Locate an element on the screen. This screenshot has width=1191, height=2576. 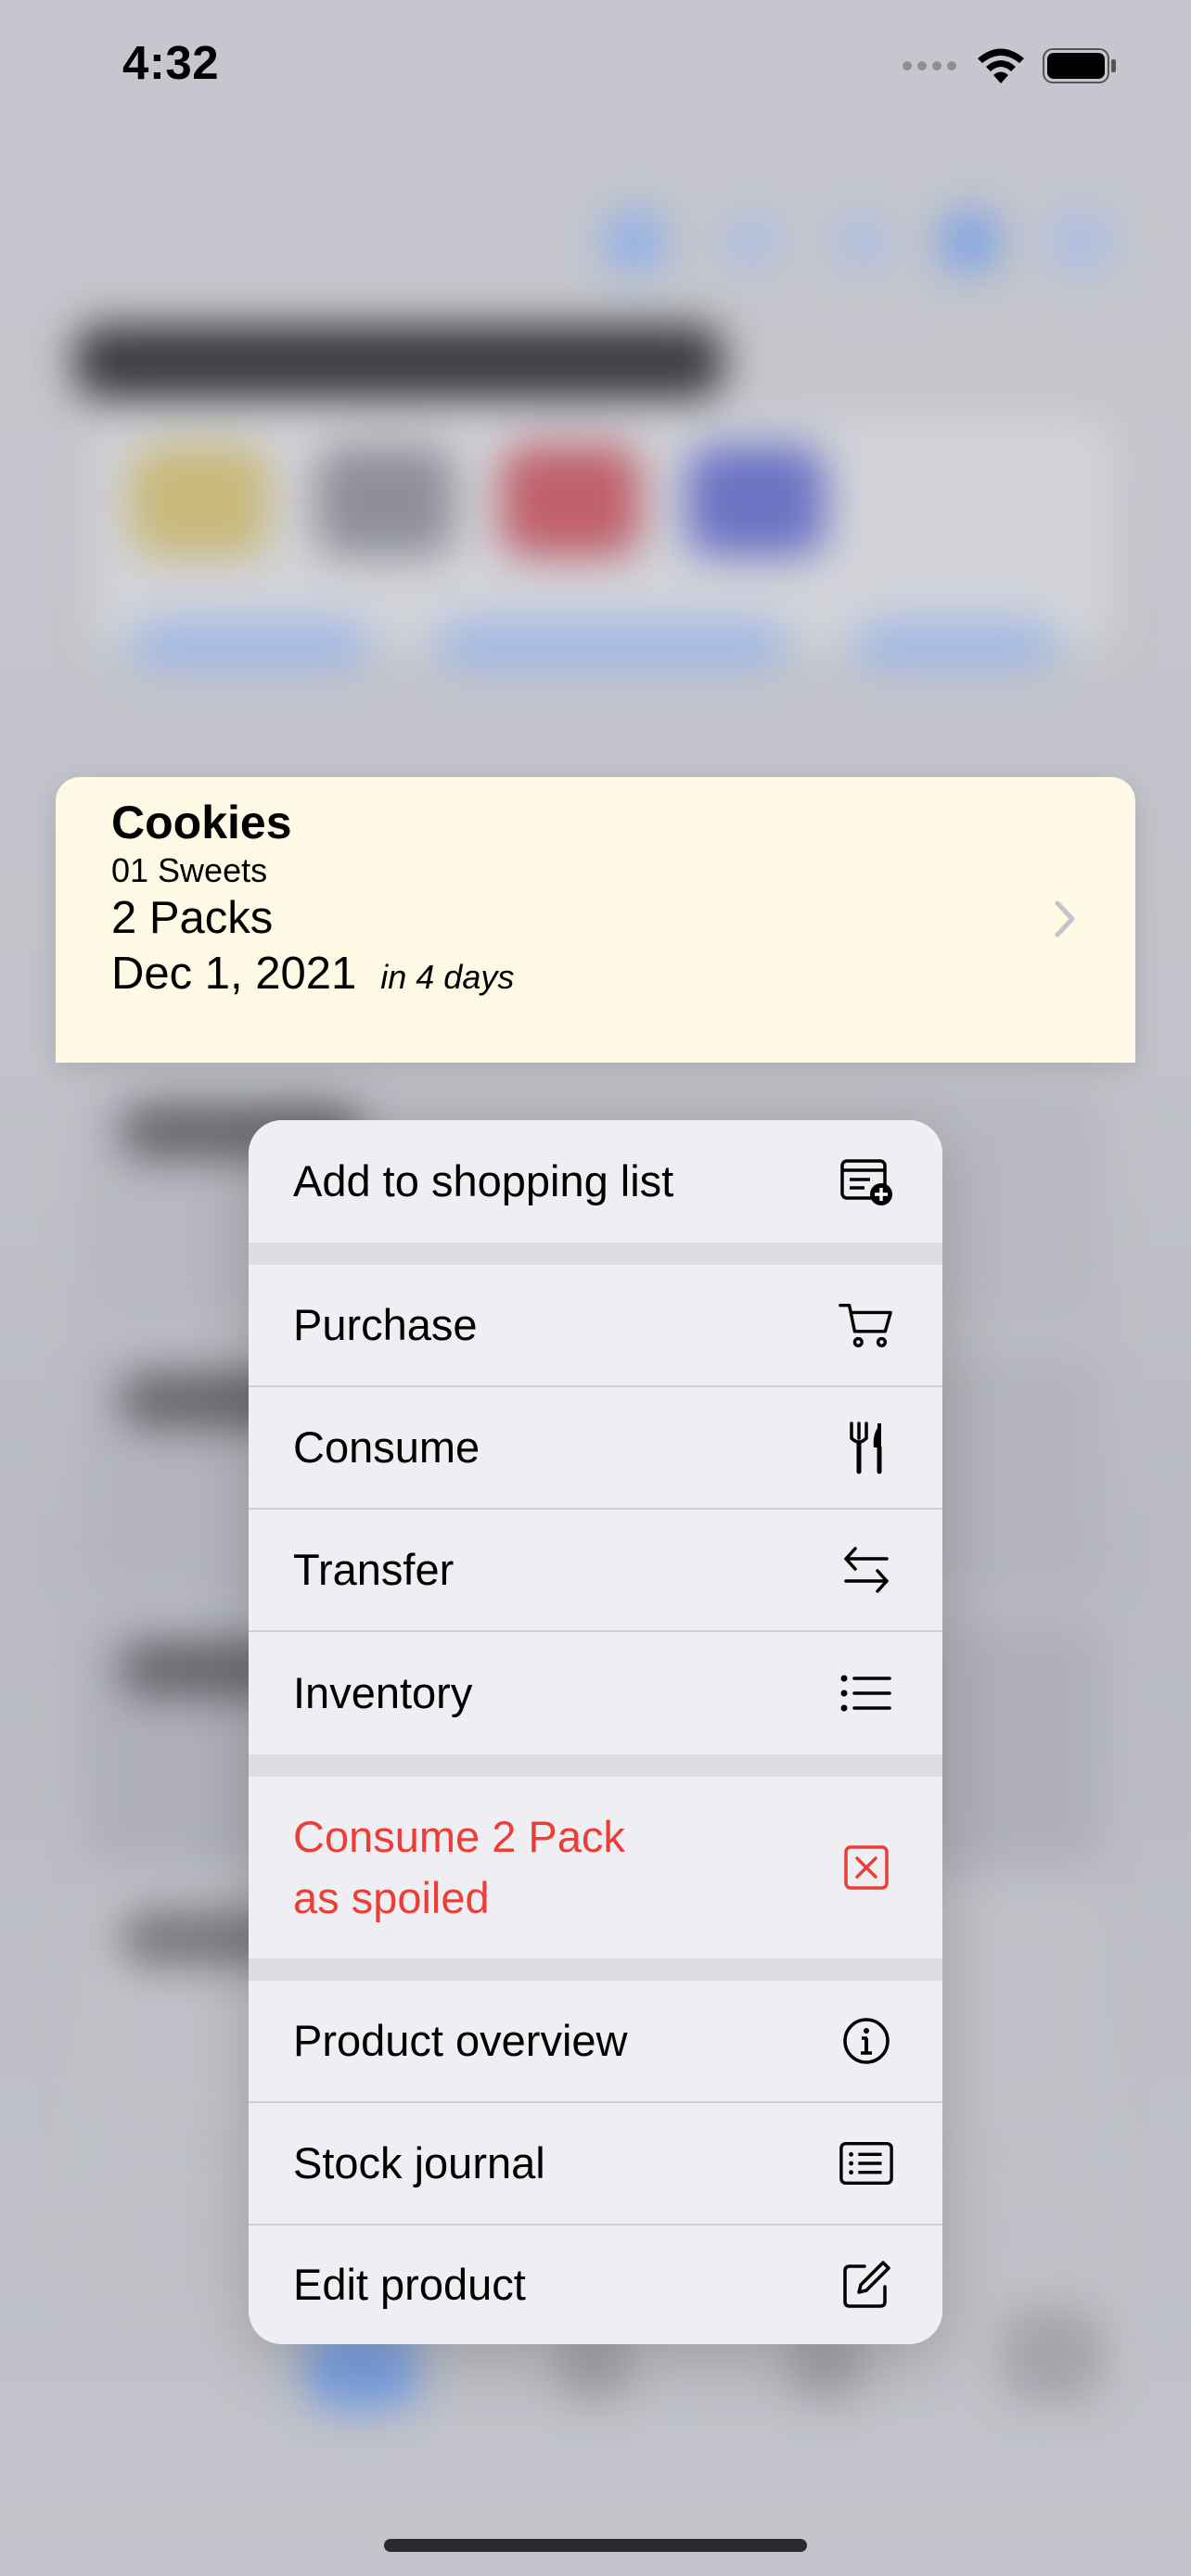
edit-square-icon is located at coordinates (866, 2285).